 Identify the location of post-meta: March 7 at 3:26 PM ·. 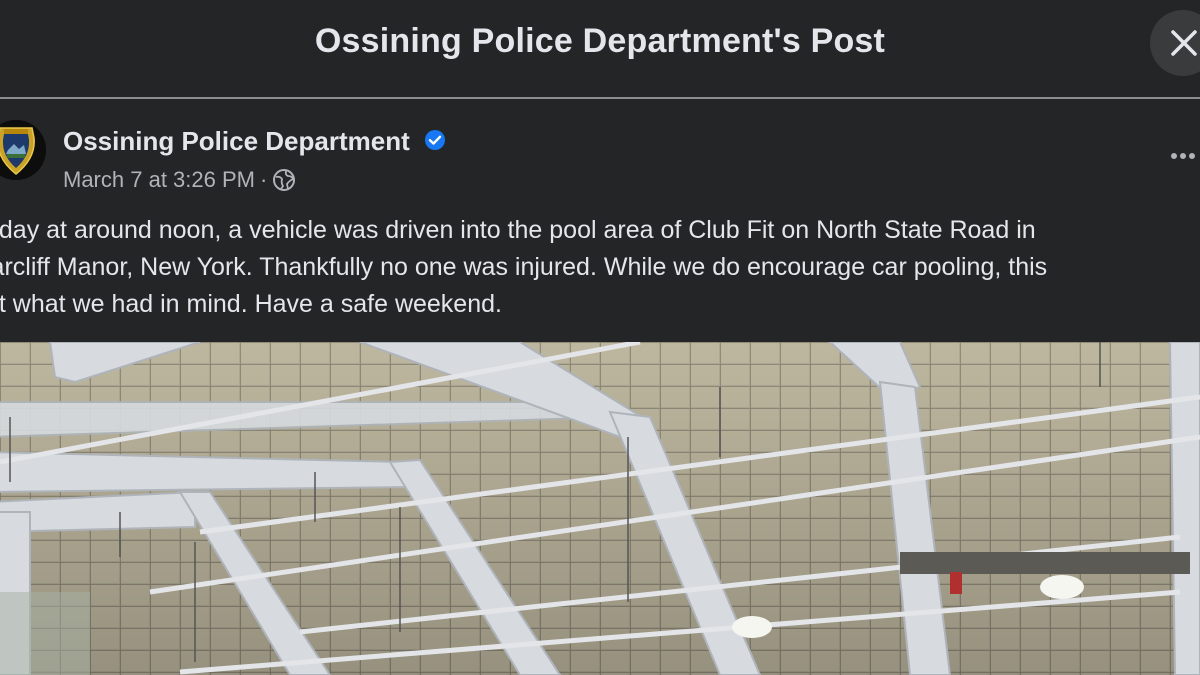
(179, 180).